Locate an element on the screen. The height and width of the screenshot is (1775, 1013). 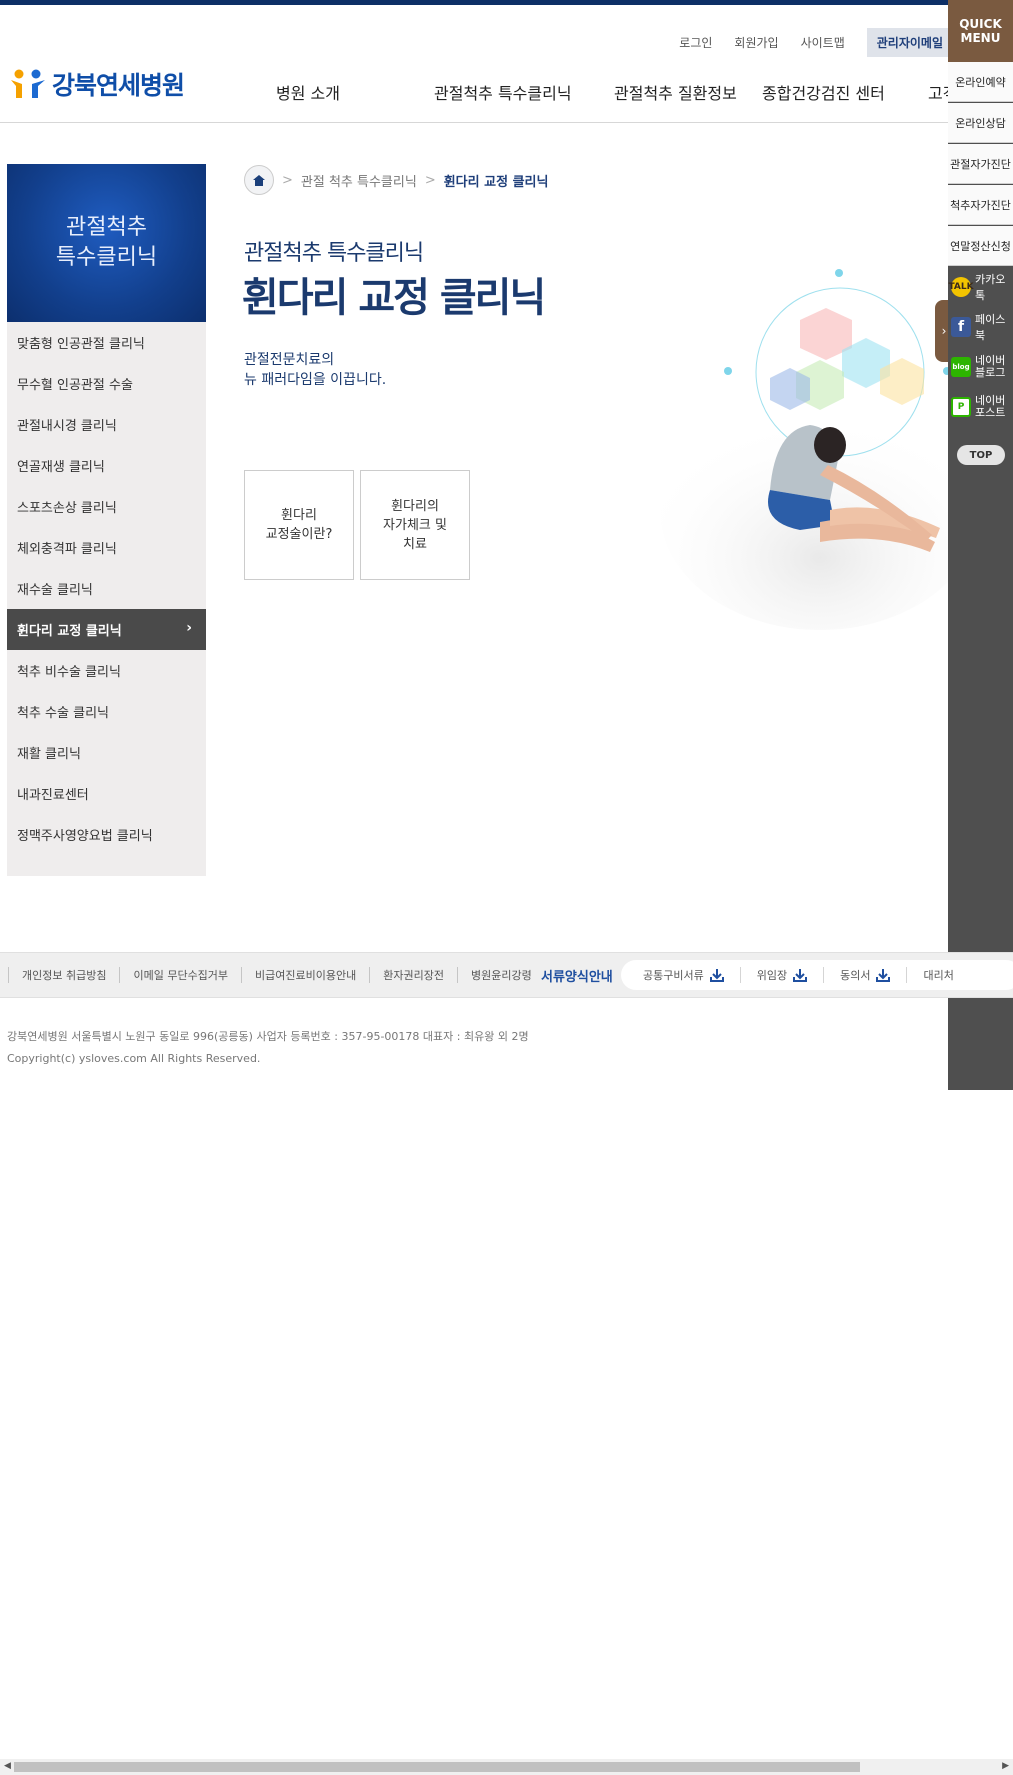
kakaotalk-icon: TALK is located at coordinates (961, 287).